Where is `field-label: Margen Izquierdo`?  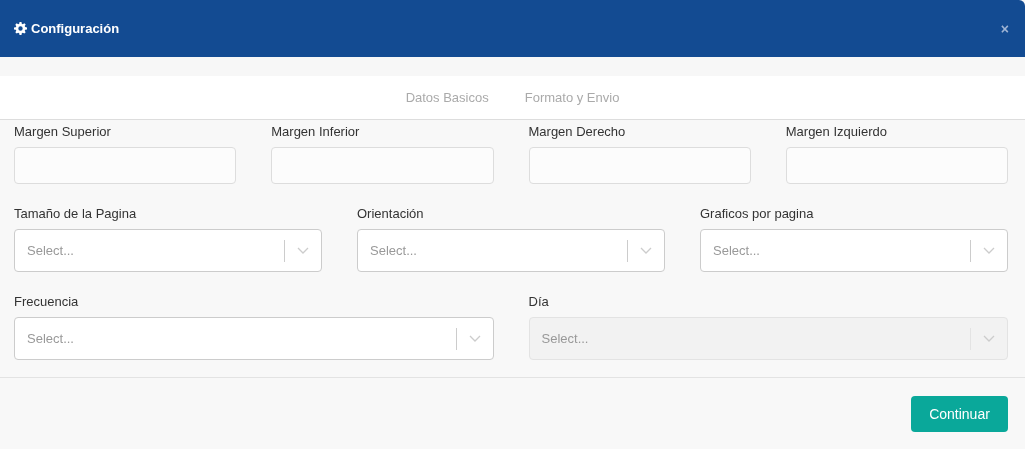
field-label: Margen Izquierdo is located at coordinates (836, 131).